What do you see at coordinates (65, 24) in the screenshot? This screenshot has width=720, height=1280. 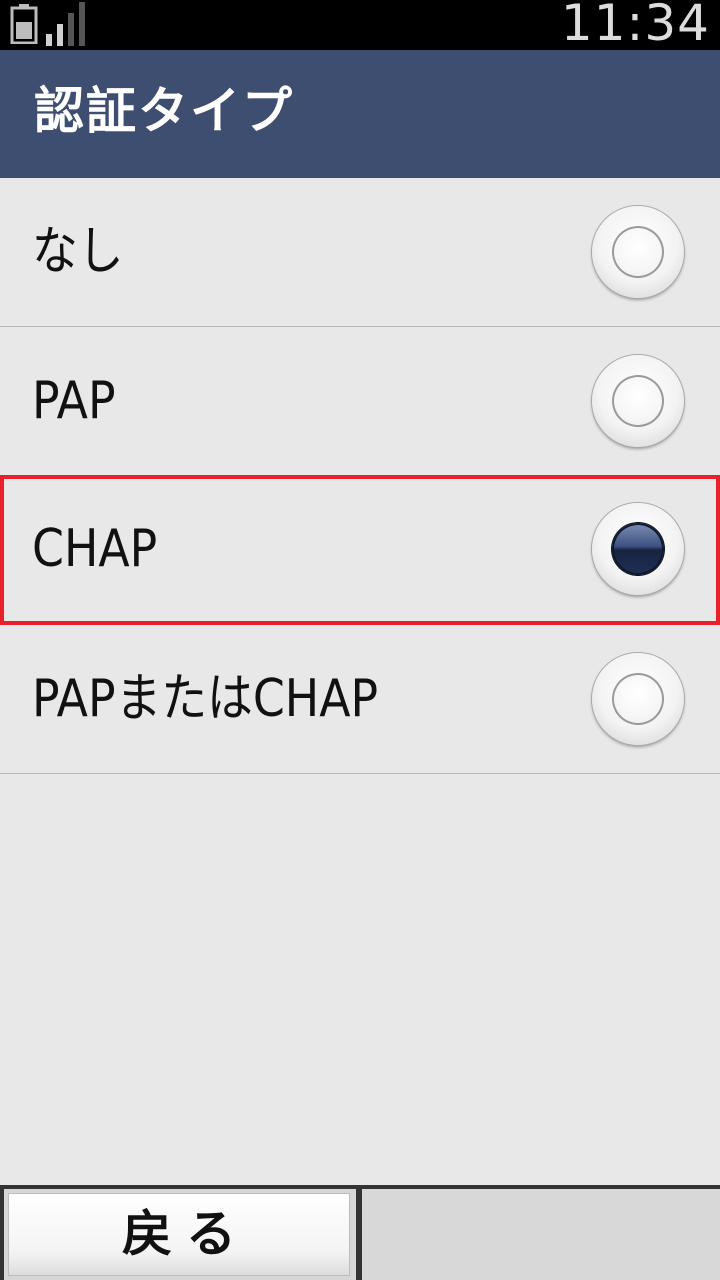 I see `signal-strength-icon` at bounding box center [65, 24].